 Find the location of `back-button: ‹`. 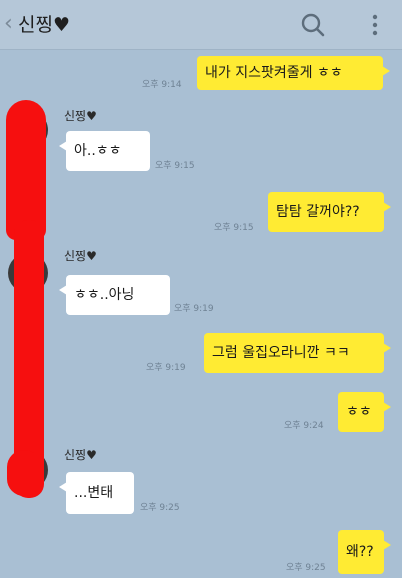

back-button: ‹ is located at coordinates (11, 24).